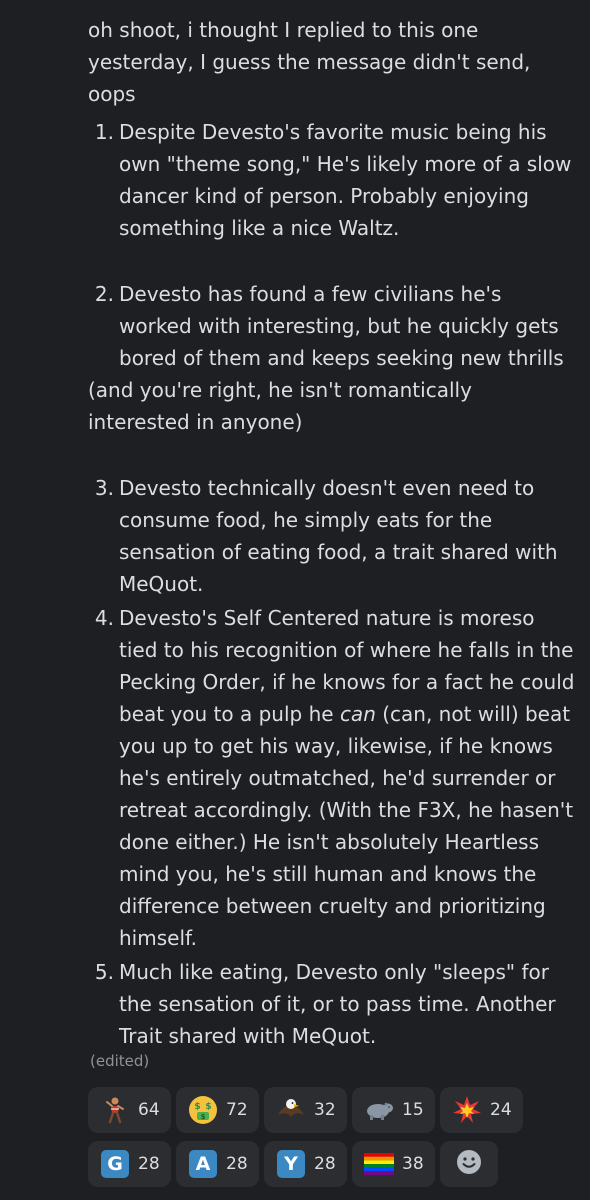 The width and height of the screenshot is (590, 1200). I want to click on list-text-emphasis: can, so click(357, 714).